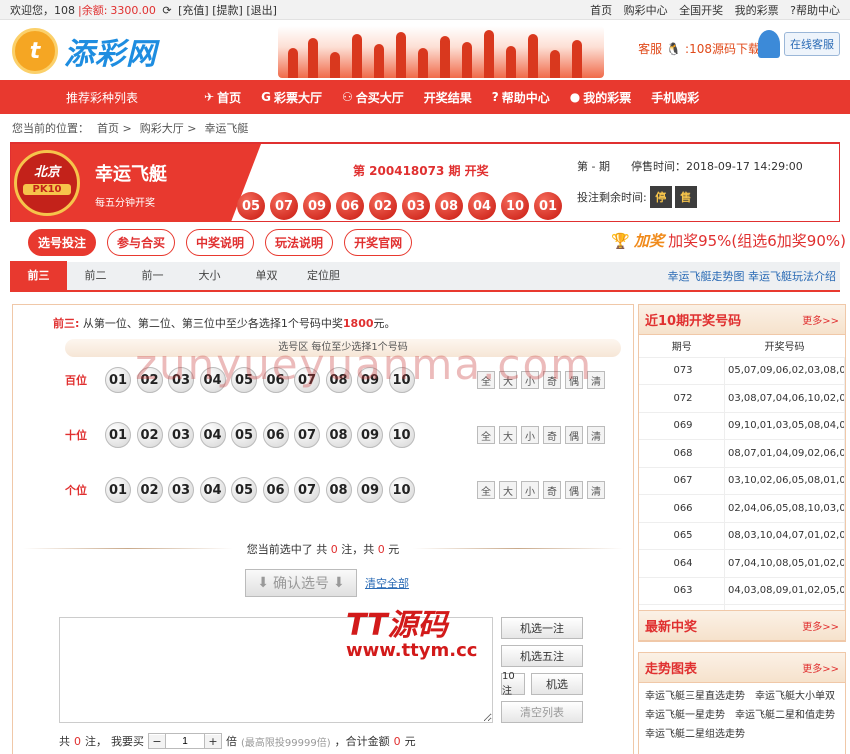  I want to click on logout-link: [退出], so click(261, 10).